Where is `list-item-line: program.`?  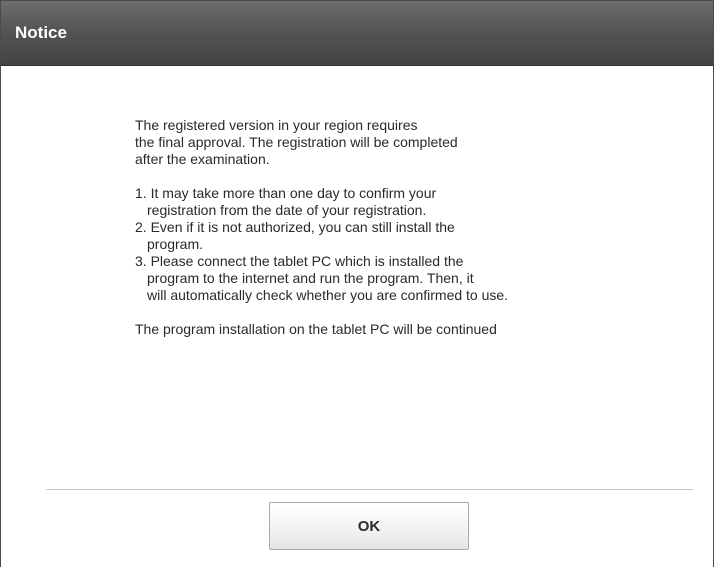 list-item-line: program. is located at coordinates (175, 244).